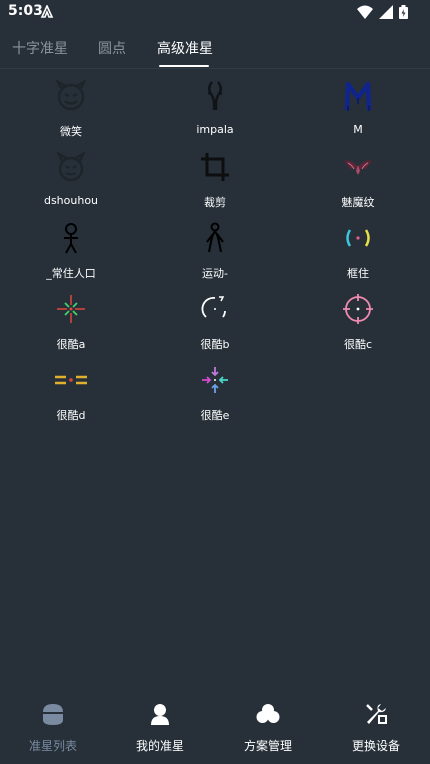 Image resolution: width=430 pixels, height=764 pixels. I want to click on cool-arc-b-icon, so click(215, 309).